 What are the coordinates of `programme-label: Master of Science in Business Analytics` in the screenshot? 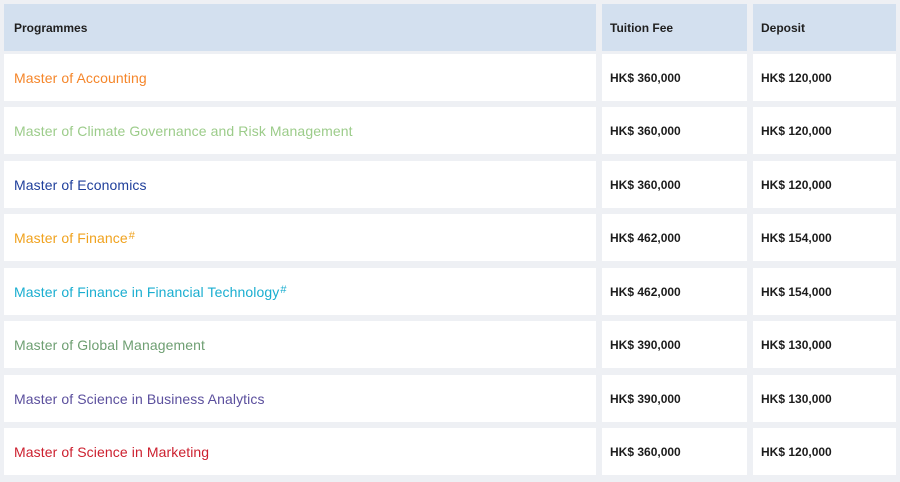 It's located at (139, 398).